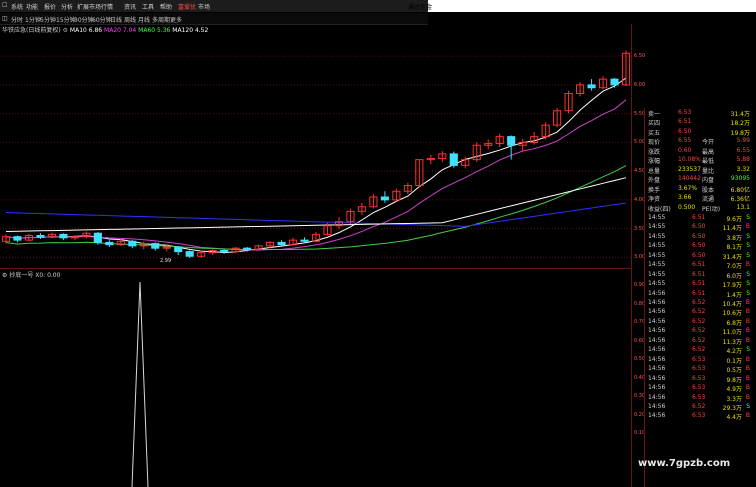 This screenshot has width=756, height=487. Describe the element at coordinates (95, 6) in the screenshot. I see `menu-item-ext-market: 扩展市场行情` at that location.